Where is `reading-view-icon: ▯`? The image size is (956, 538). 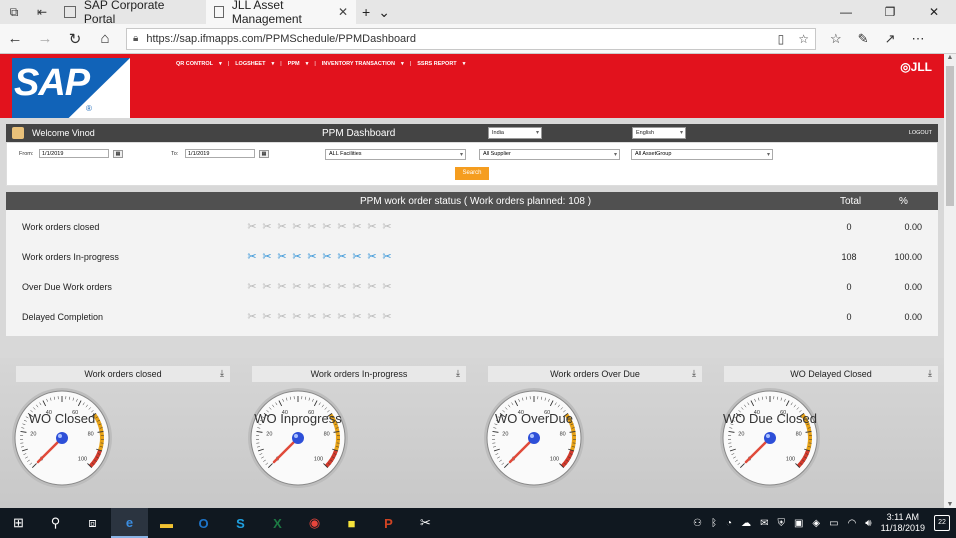 reading-view-icon: ▯ is located at coordinates (781, 39).